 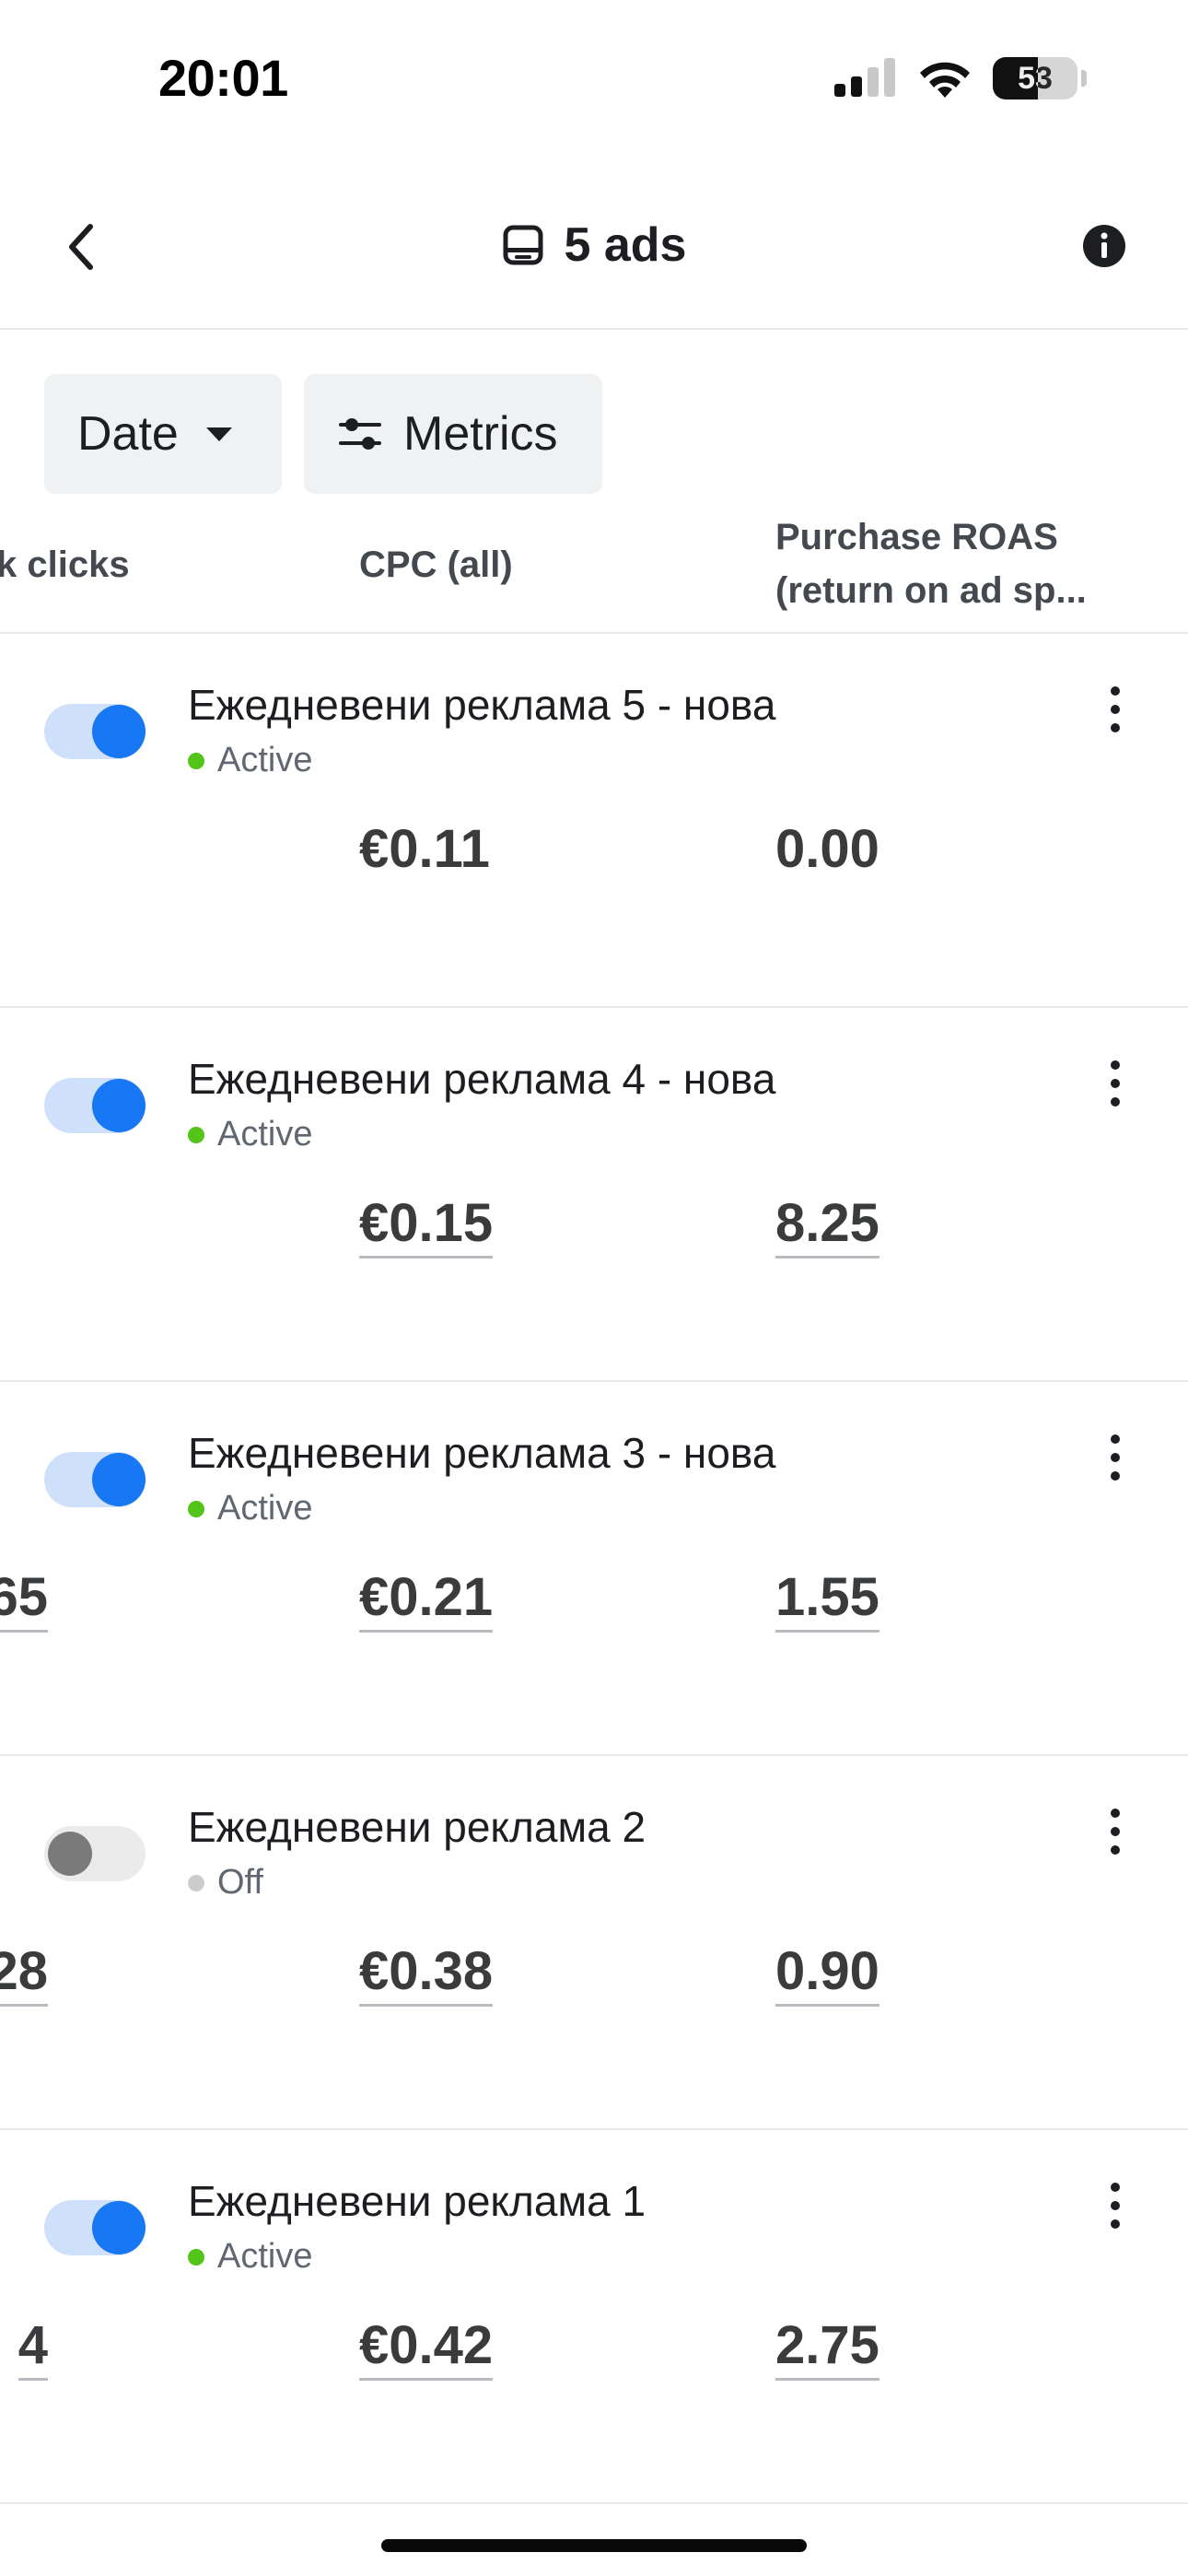 I want to click on date-filter-label: Date, so click(x=128, y=434).